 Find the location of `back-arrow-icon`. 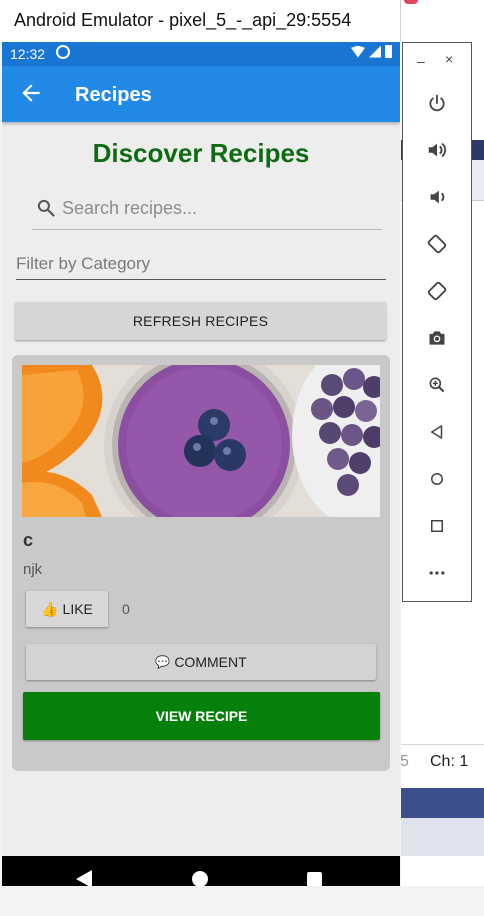

back-arrow-icon is located at coordinates (31, 93).